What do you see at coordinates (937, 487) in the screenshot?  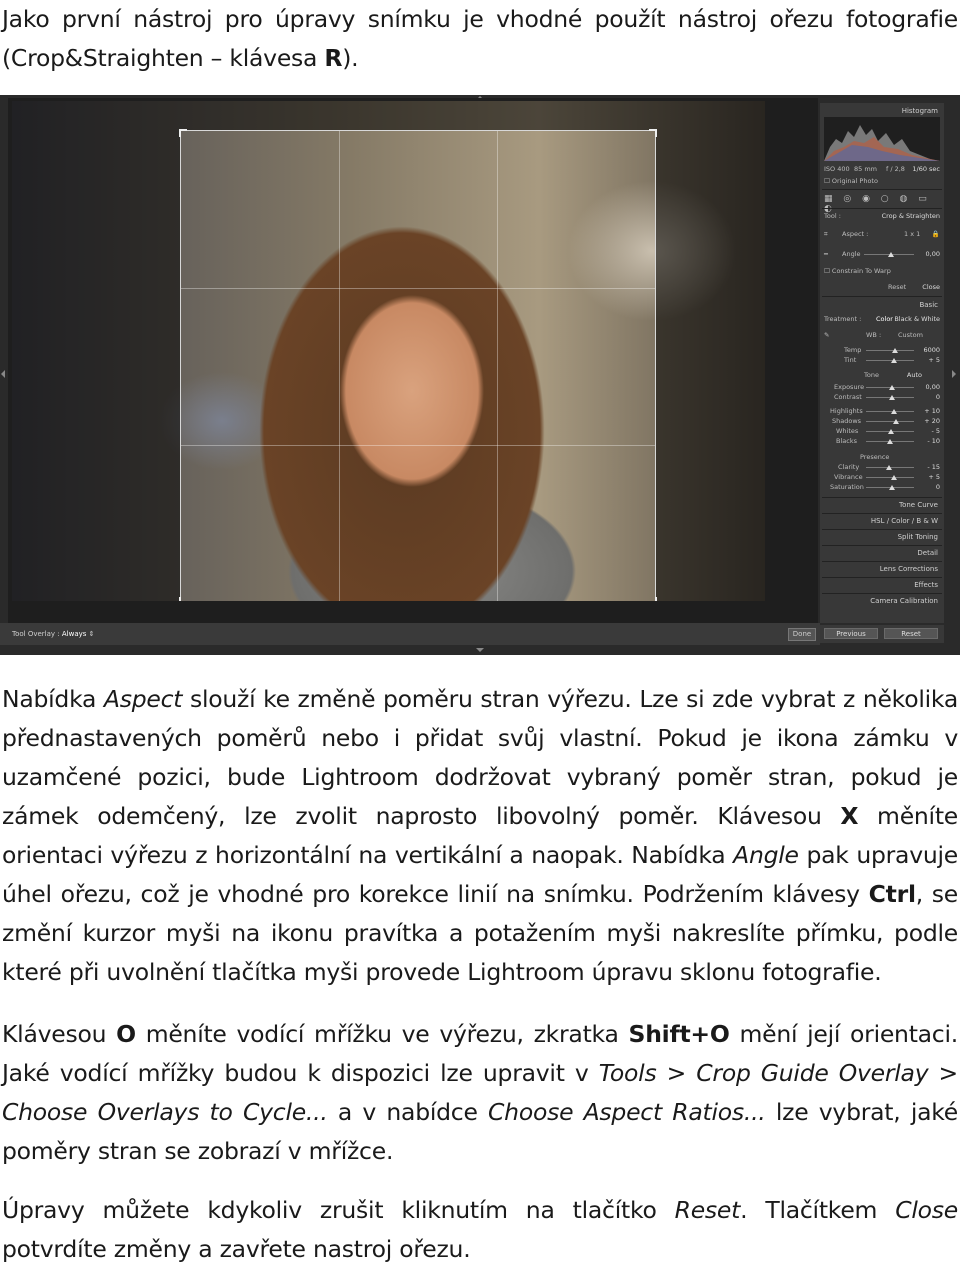 I see `saturation-value: 0` at bounding box center [937, 487].